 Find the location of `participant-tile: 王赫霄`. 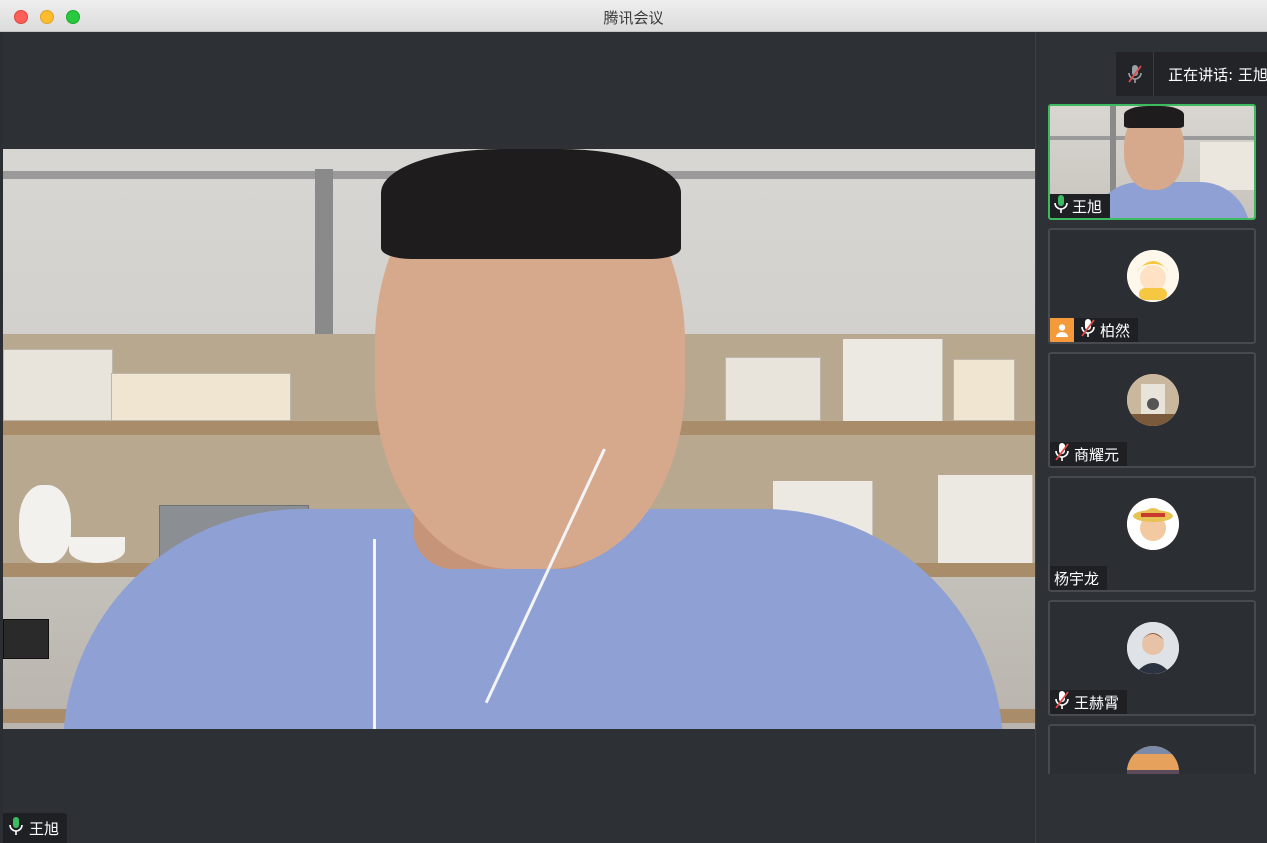

participant-tile: 王赫霄 is located at coordinates (1152, 658).